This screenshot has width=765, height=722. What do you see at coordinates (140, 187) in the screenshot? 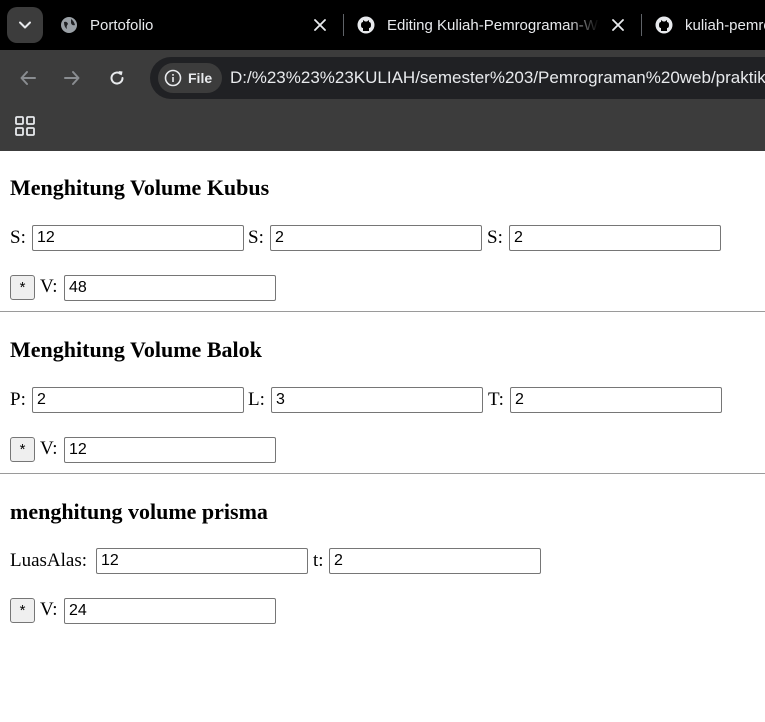
I see `kubus-heading: Menghitung Volume Kubus` at bounding box center [140, 187].